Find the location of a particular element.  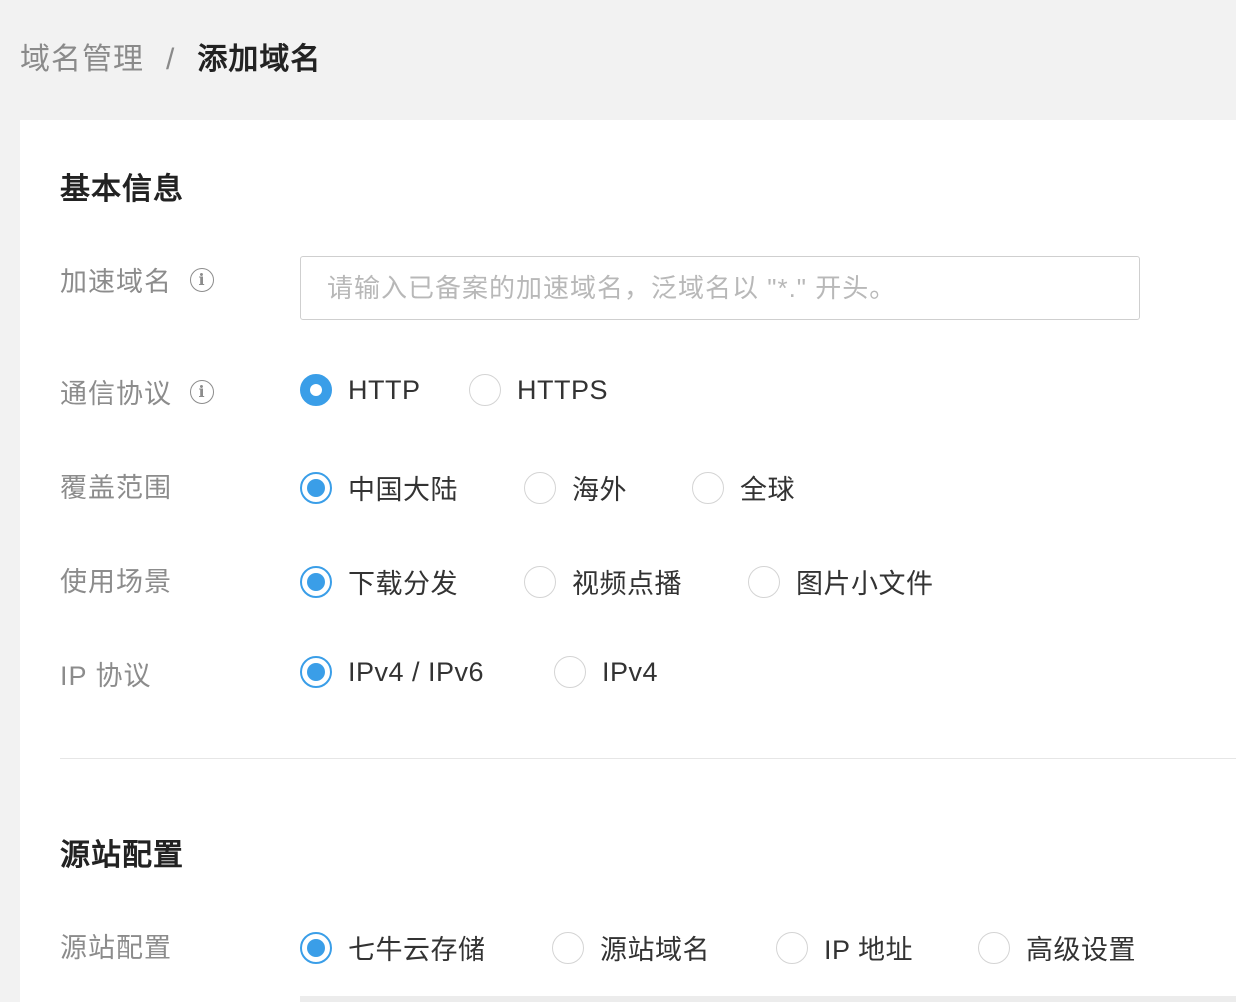

accel-domain-label: 加速域名 i is located at coordinates (137, 279).